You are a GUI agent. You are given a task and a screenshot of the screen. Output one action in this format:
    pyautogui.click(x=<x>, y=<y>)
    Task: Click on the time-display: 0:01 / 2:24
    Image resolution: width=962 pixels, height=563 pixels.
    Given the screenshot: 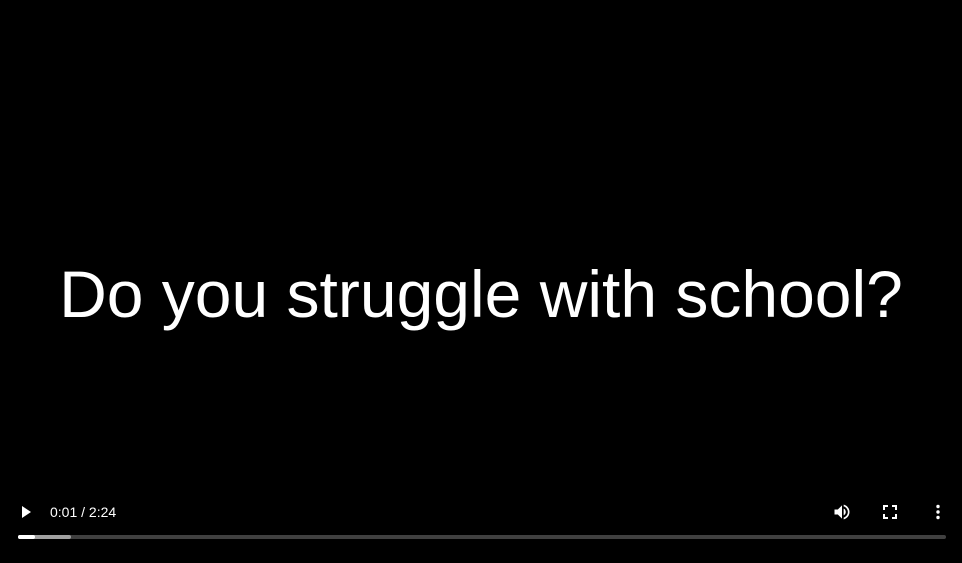 What is the action you would take?
    pyautogui.click(x=83, y=512)
    